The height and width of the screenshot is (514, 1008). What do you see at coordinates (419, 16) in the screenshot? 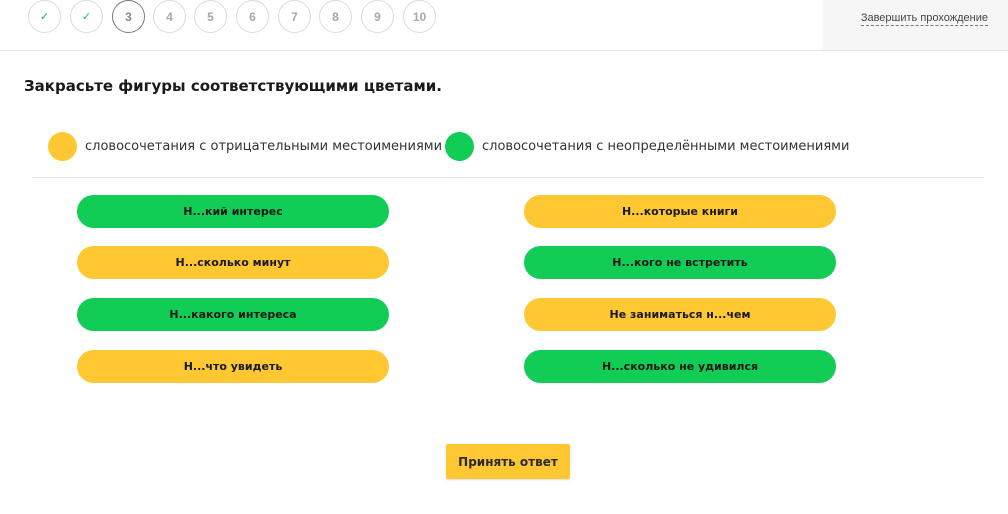
I see `step-10: 10` at bounding box center [419, 16].